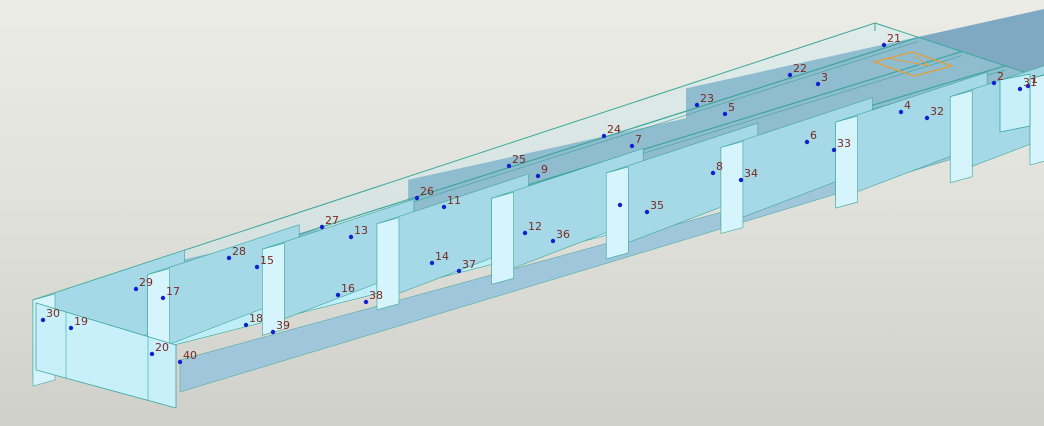 The width and height of the screenshot is (1044, 426). Describe the element at coordinates (1000, 76) in the screenshot. I see `node-label: 2` at that location.